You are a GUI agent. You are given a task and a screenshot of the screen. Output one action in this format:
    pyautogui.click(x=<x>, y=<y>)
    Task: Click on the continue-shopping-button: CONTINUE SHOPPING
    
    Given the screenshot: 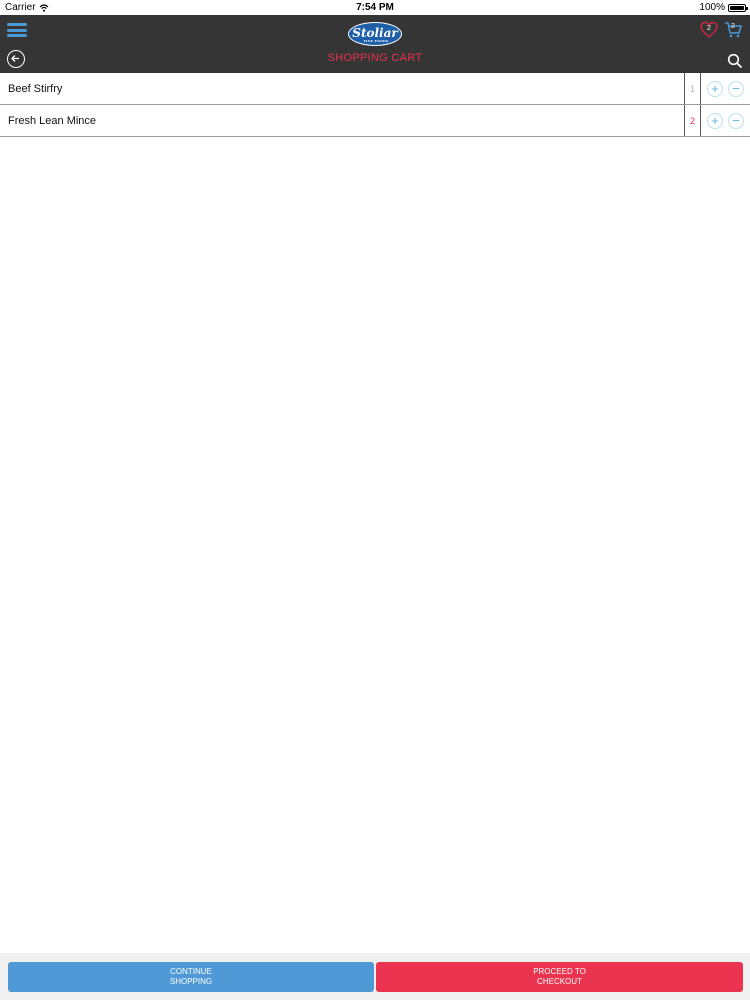 What is the action you would take?
    pyautogui.click(x=191, y=977)
    